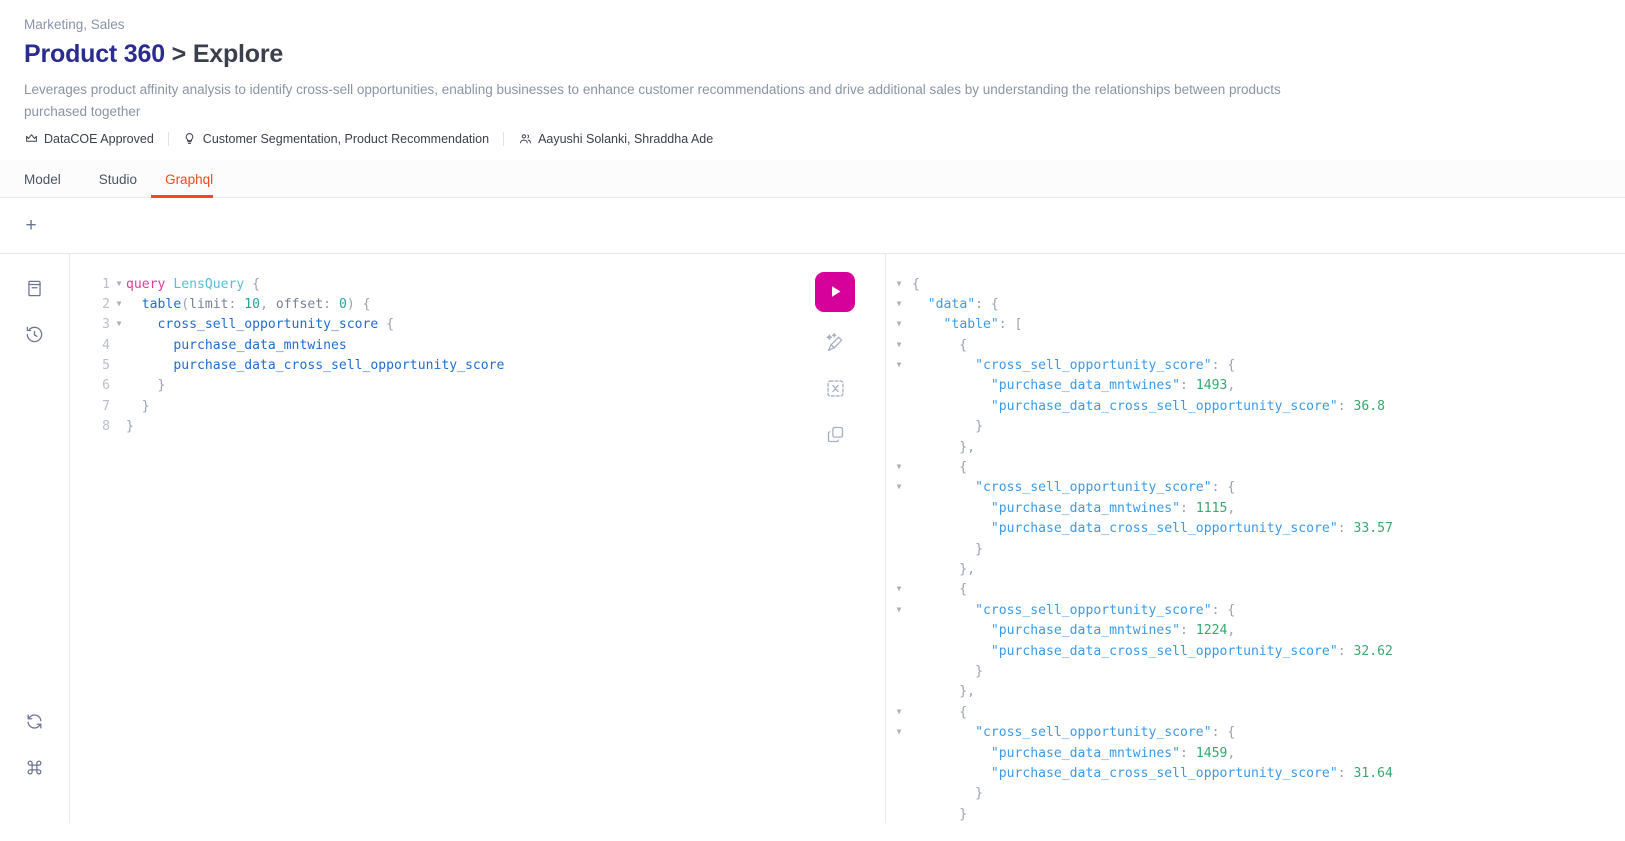 This screenshot has width=1625, height=841. I want to click on copy-icon, so click(835, 435).